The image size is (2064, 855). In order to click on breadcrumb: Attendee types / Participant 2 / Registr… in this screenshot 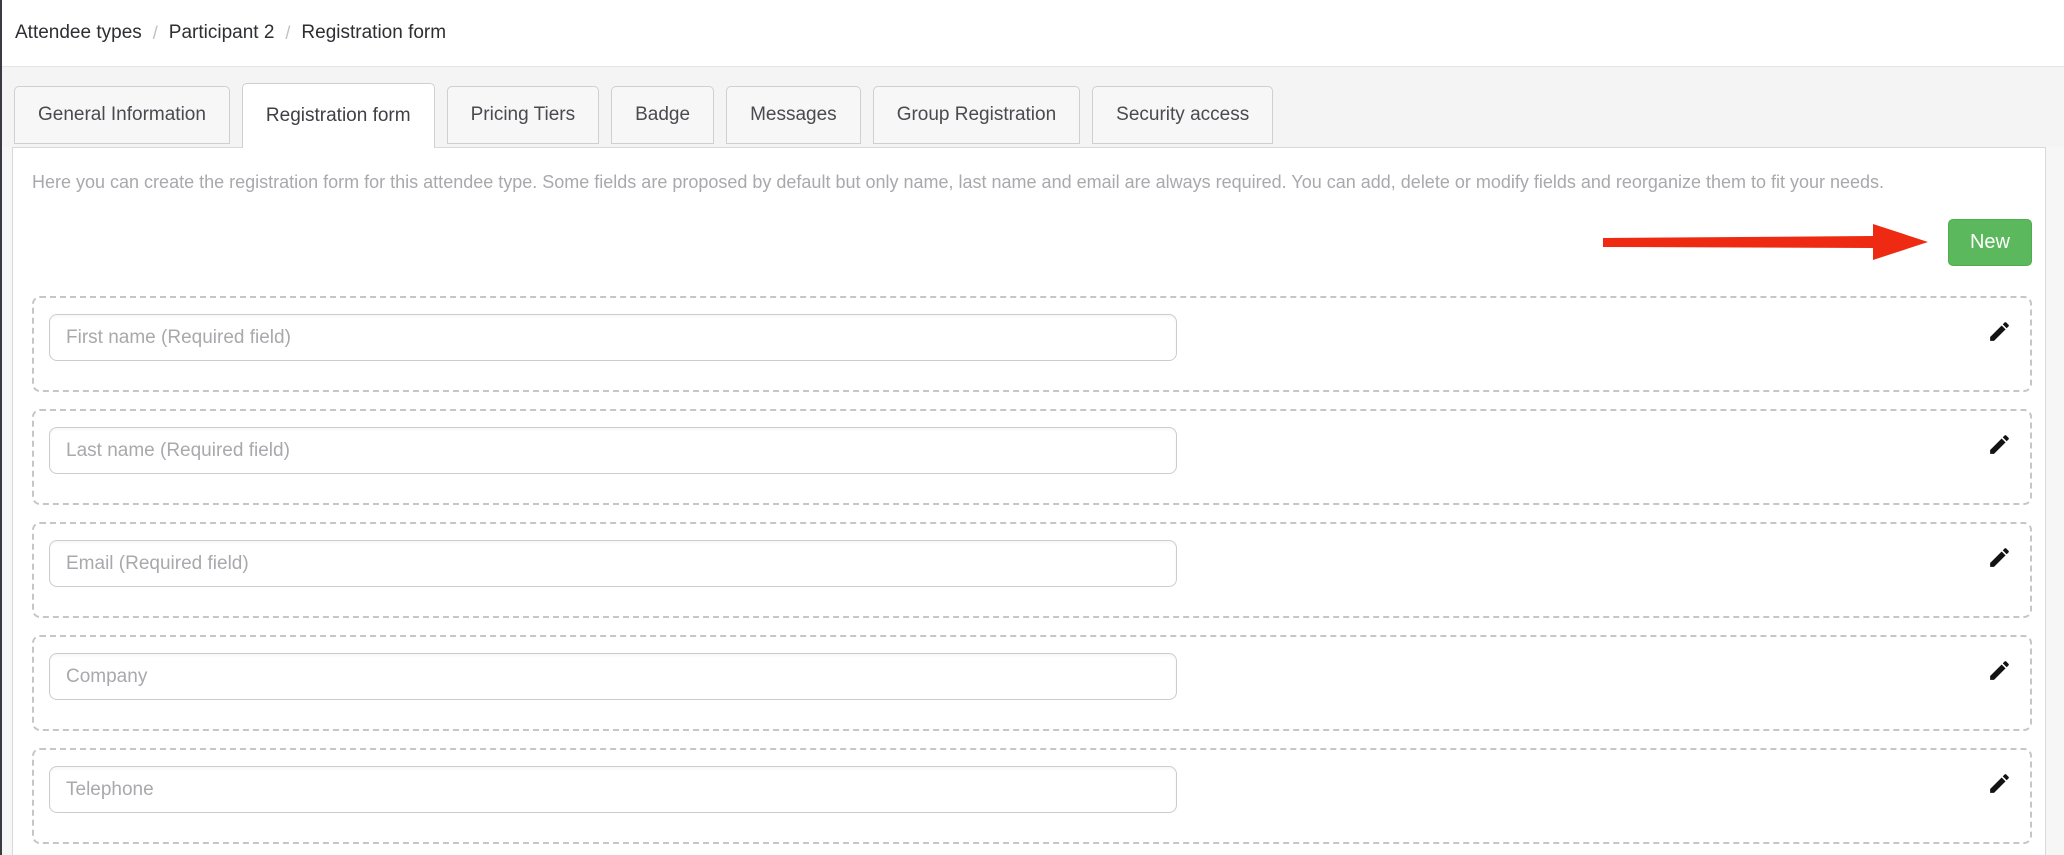, I will do `click(1032, 33)`.